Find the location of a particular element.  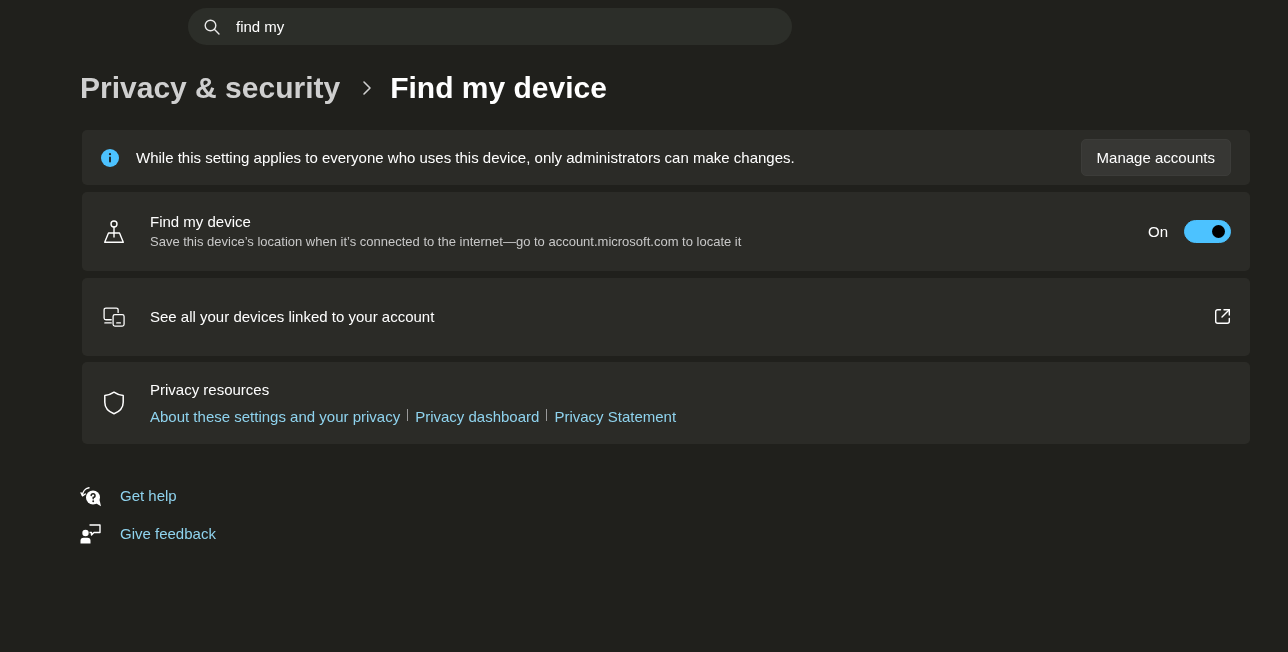

privacy-link: About these settings and your privacy is located at coordinates (275, 416).